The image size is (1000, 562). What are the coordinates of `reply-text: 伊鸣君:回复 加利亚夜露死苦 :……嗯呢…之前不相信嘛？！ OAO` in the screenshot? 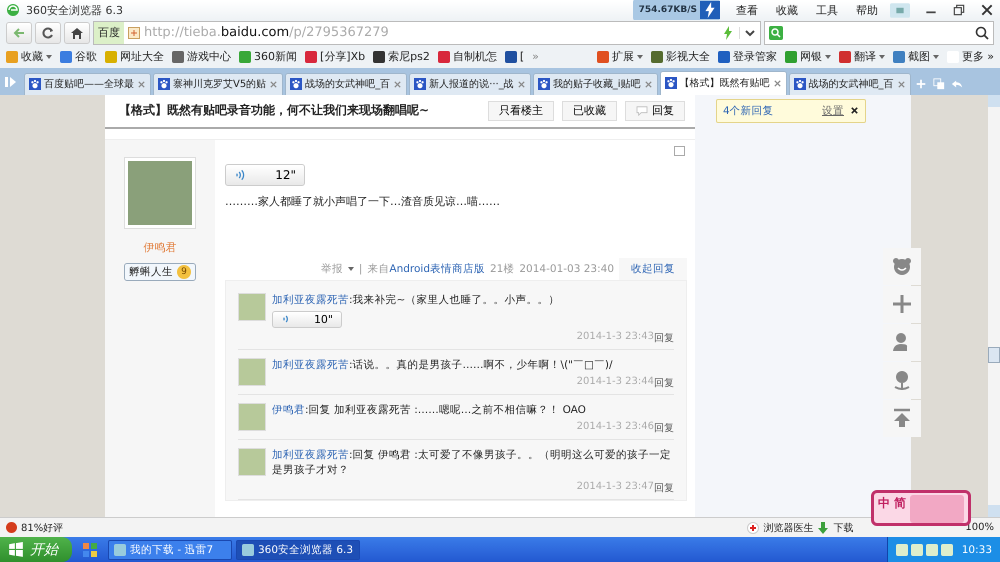 It's located at (429, 410).